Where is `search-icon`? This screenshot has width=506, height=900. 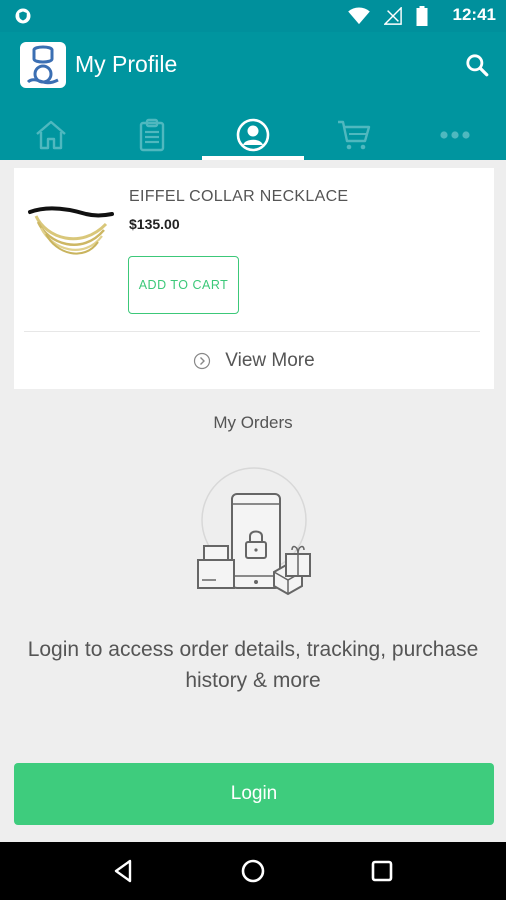 search-icon is located at coordinates (477, 65).